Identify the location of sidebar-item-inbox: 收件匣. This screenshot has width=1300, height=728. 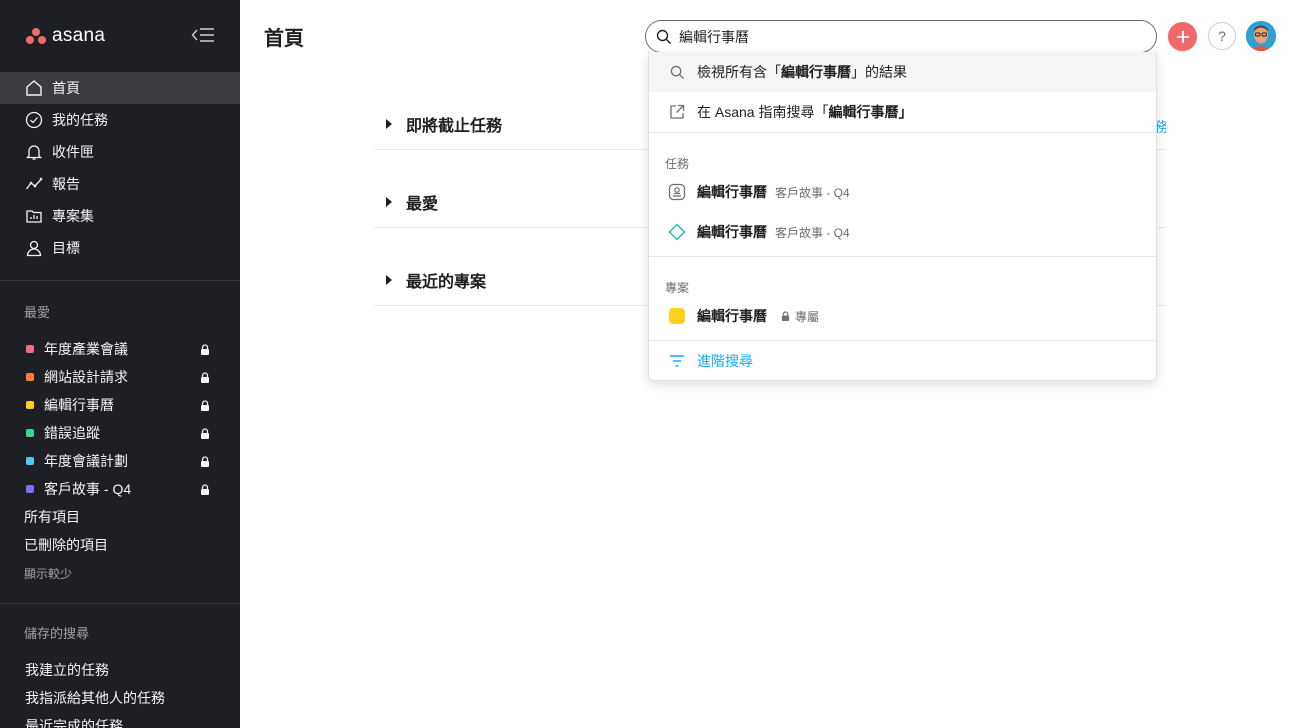
(120, 152).